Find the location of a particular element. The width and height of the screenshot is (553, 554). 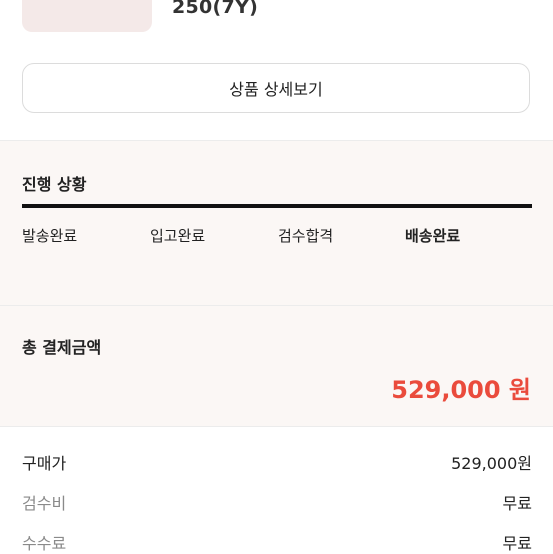

row-label: 구매가 is located at coordinates (44, 463).